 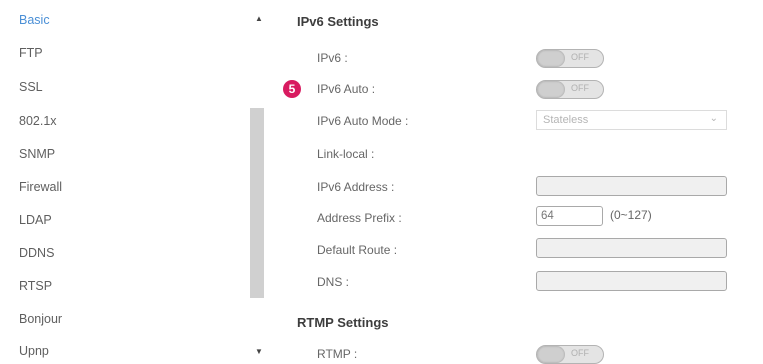 I want to click on step-number-badge: 5, so click(x=292, y=89).